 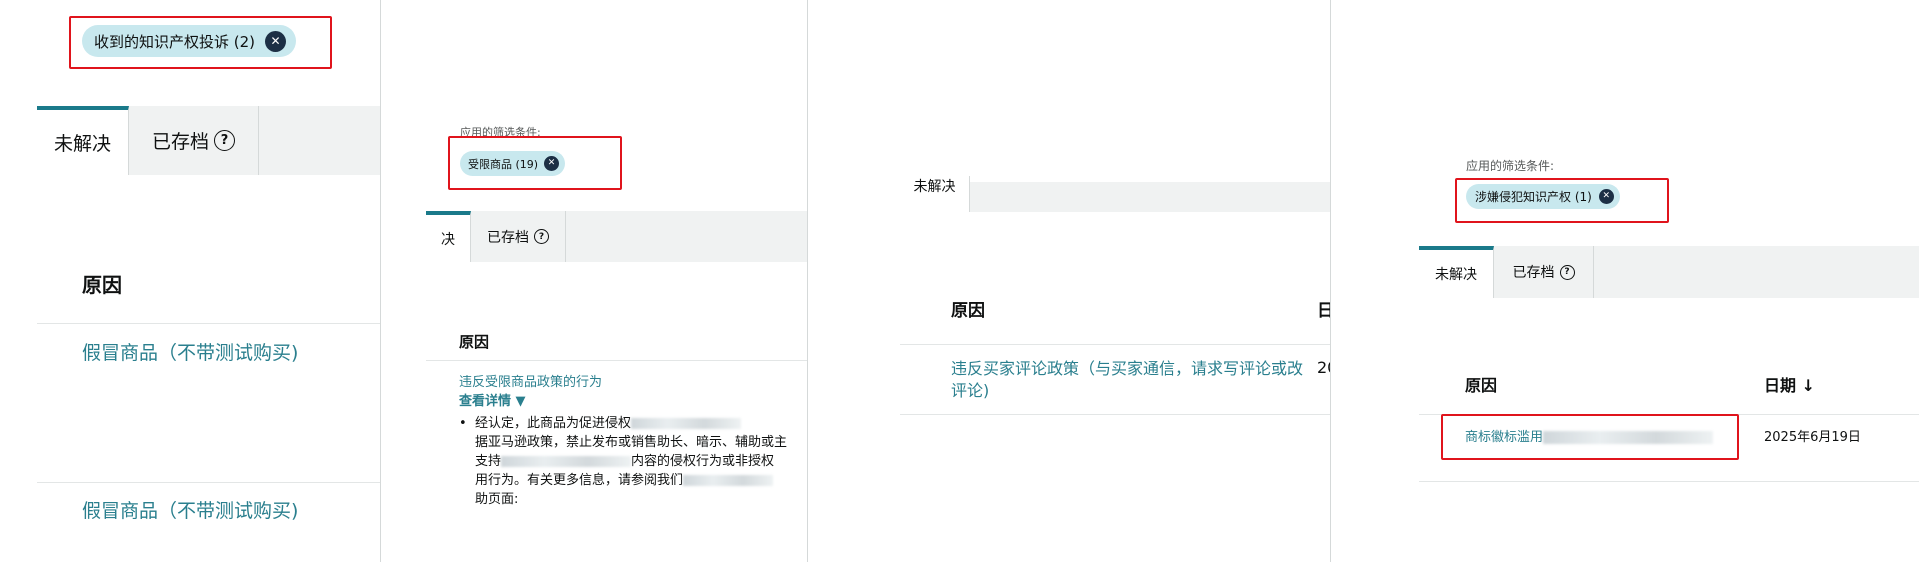 I want to click on column-header-date-sortable: 日期 ↓, so click(x=1789, y=384).